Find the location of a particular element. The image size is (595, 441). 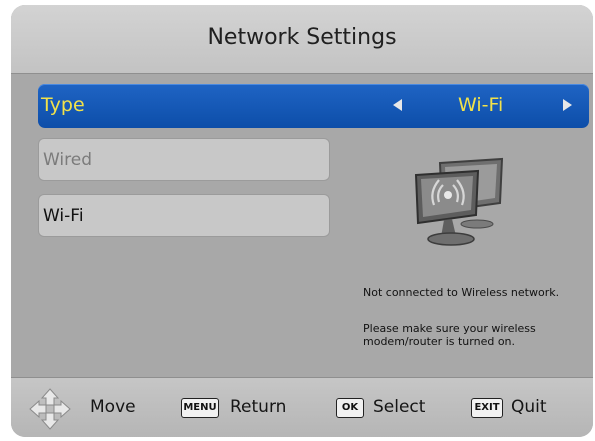

select-label: Select is located at coordinates (399, 407).